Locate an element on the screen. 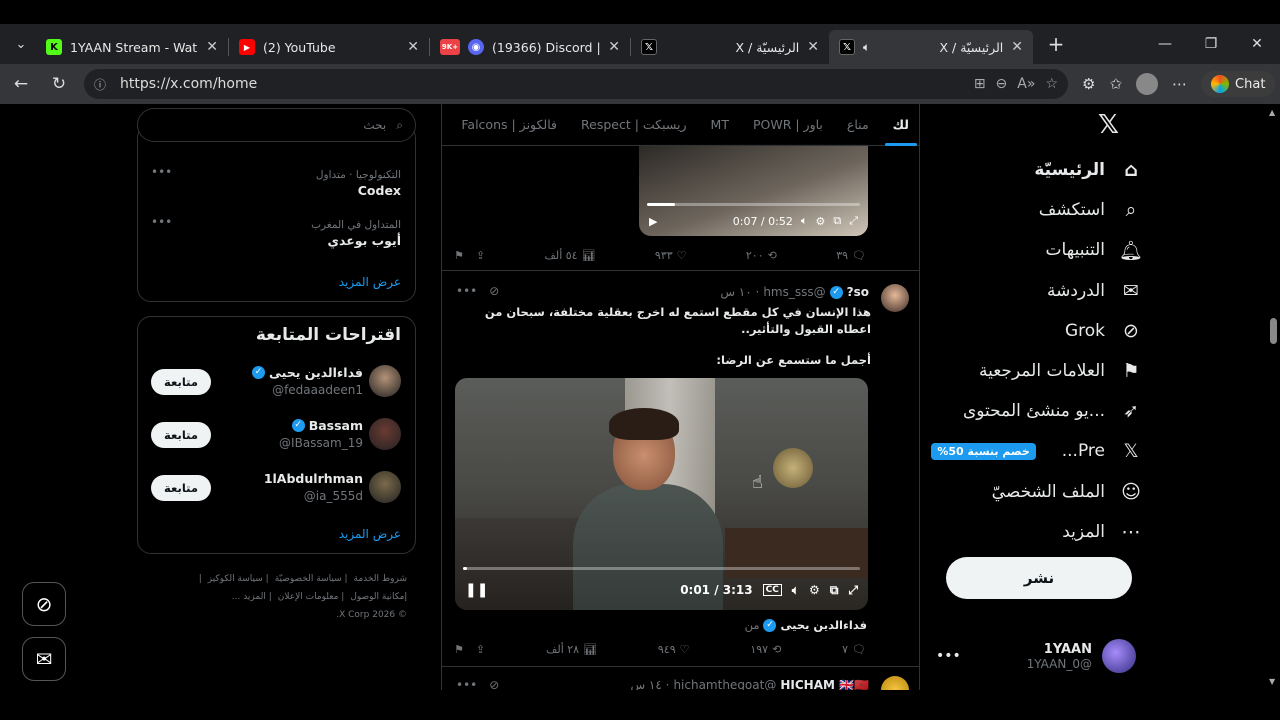 The height and width of the screenshot is (720, 1280). suggestion-name: فداءالدين يحيى is located at coordinates (316, 372).